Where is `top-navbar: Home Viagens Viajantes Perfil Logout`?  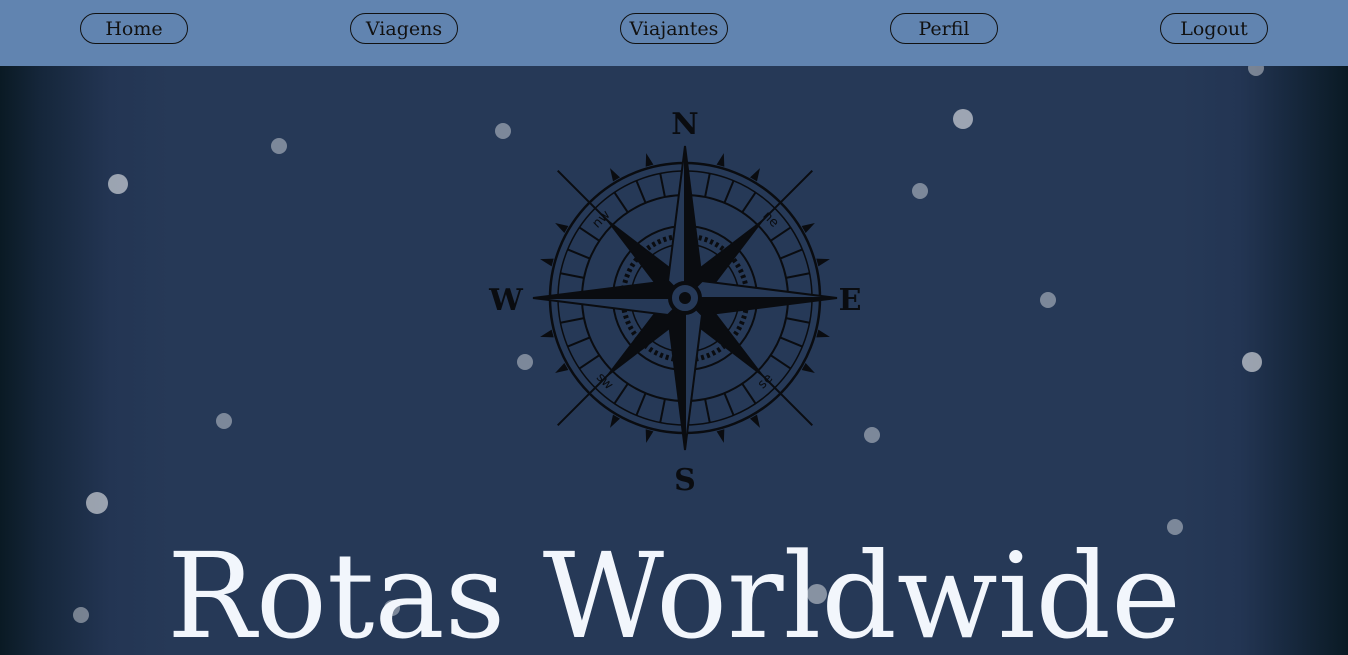
top-navbar: Home Viagens Viajantes Perfil Logout is located at coordinates (674, 33).